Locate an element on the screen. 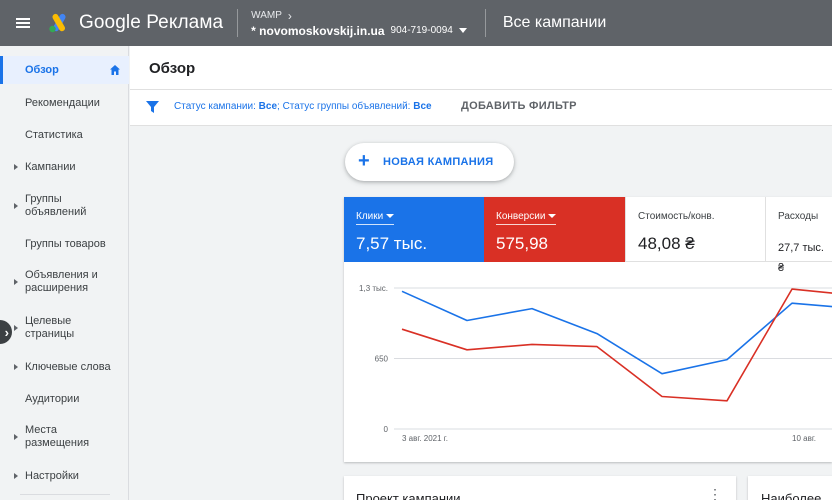 The width and height of the screenshot is (832, 500). home-icon is located at coordinates (115, 70).